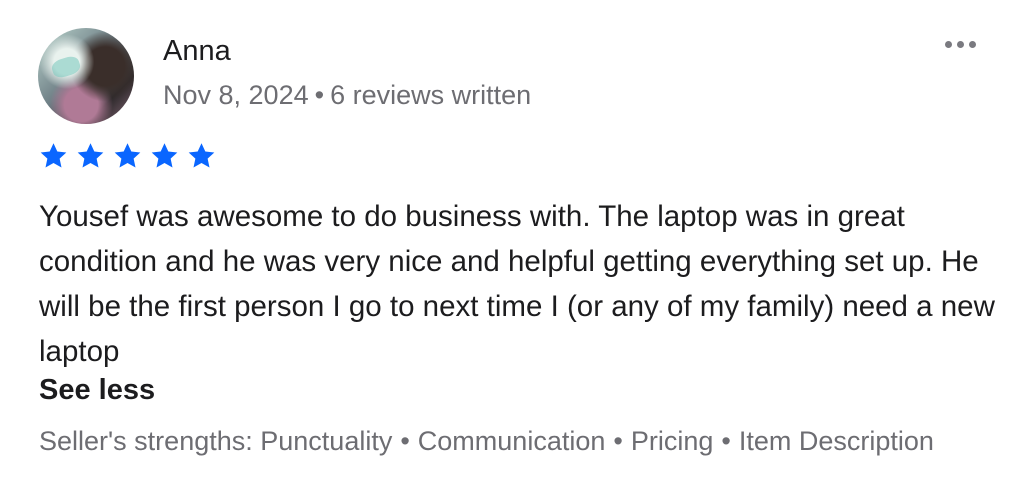 The image size is (1024, 503). I want to click on more-options-button, so click(960, 44).